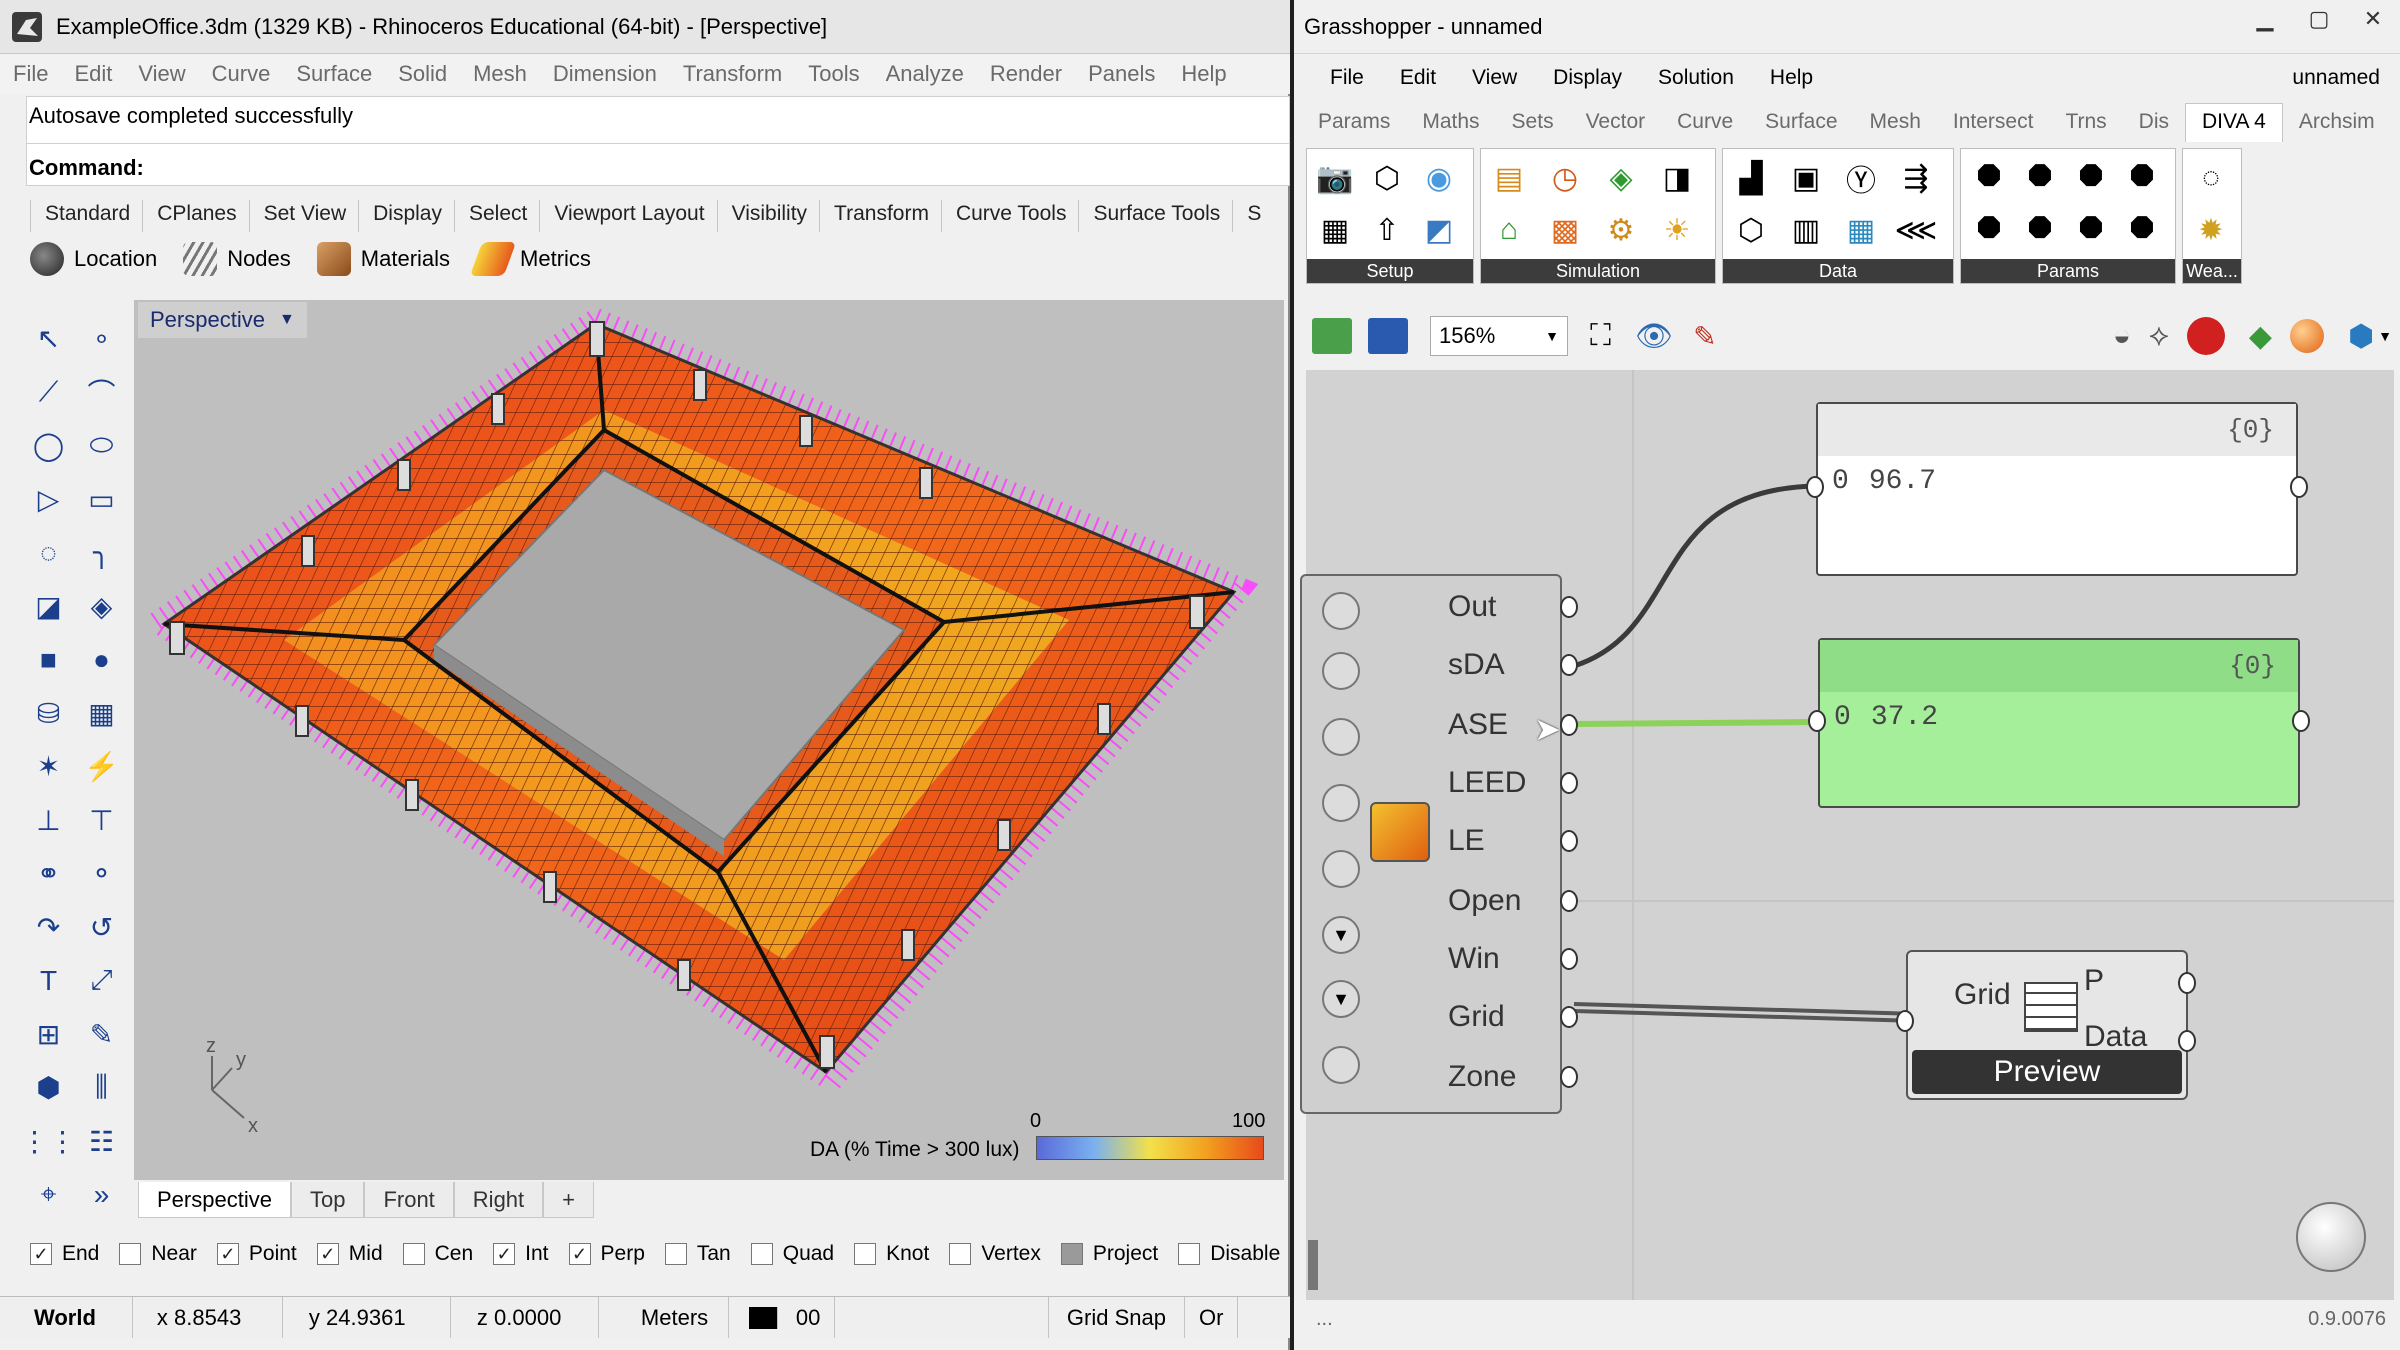  What do you see at coordinates (925, 74) in the screenshot?
I see `menu-analyze: Analyze` at bounding box center [925, 74].